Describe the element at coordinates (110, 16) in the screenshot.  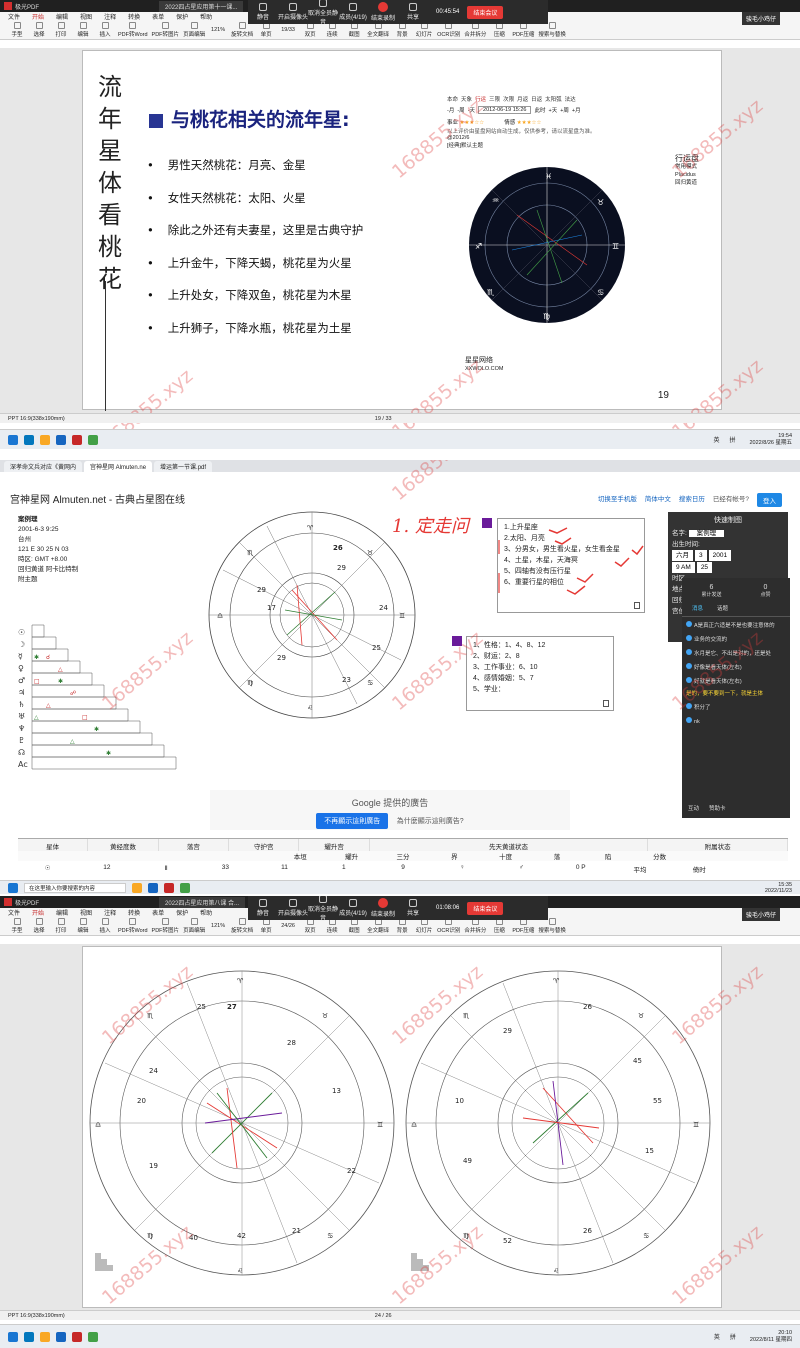
I see `menu-annotate: 注释` at that location.